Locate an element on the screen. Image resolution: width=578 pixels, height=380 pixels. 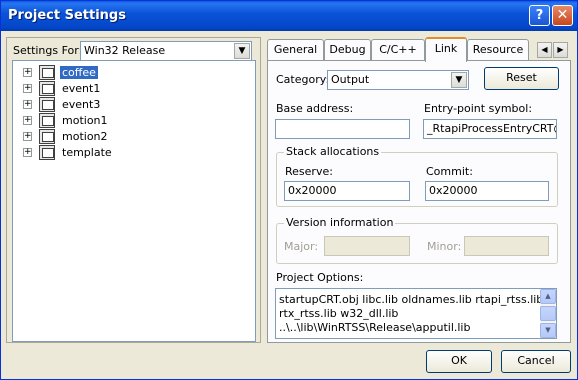
close-button: ✕ is located at coordinates (562, 15).